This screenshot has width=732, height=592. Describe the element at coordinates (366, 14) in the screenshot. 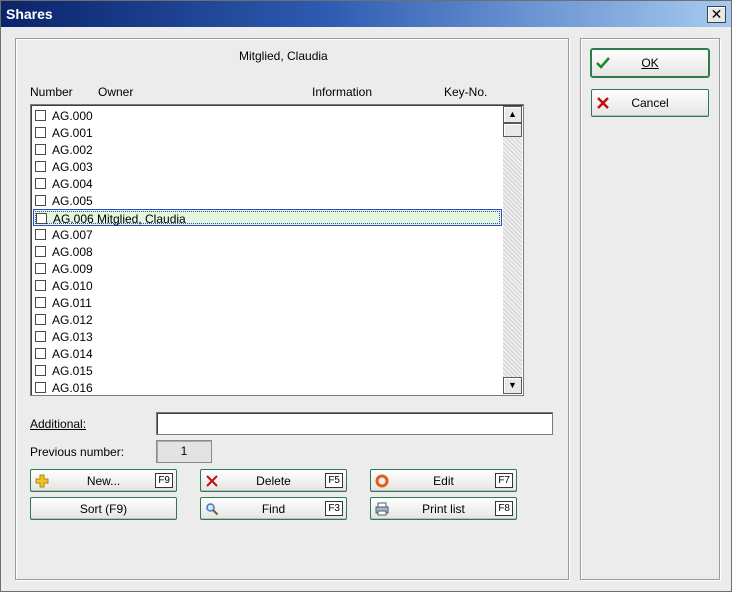

I see `title-bar: Shares ✕` at that location.